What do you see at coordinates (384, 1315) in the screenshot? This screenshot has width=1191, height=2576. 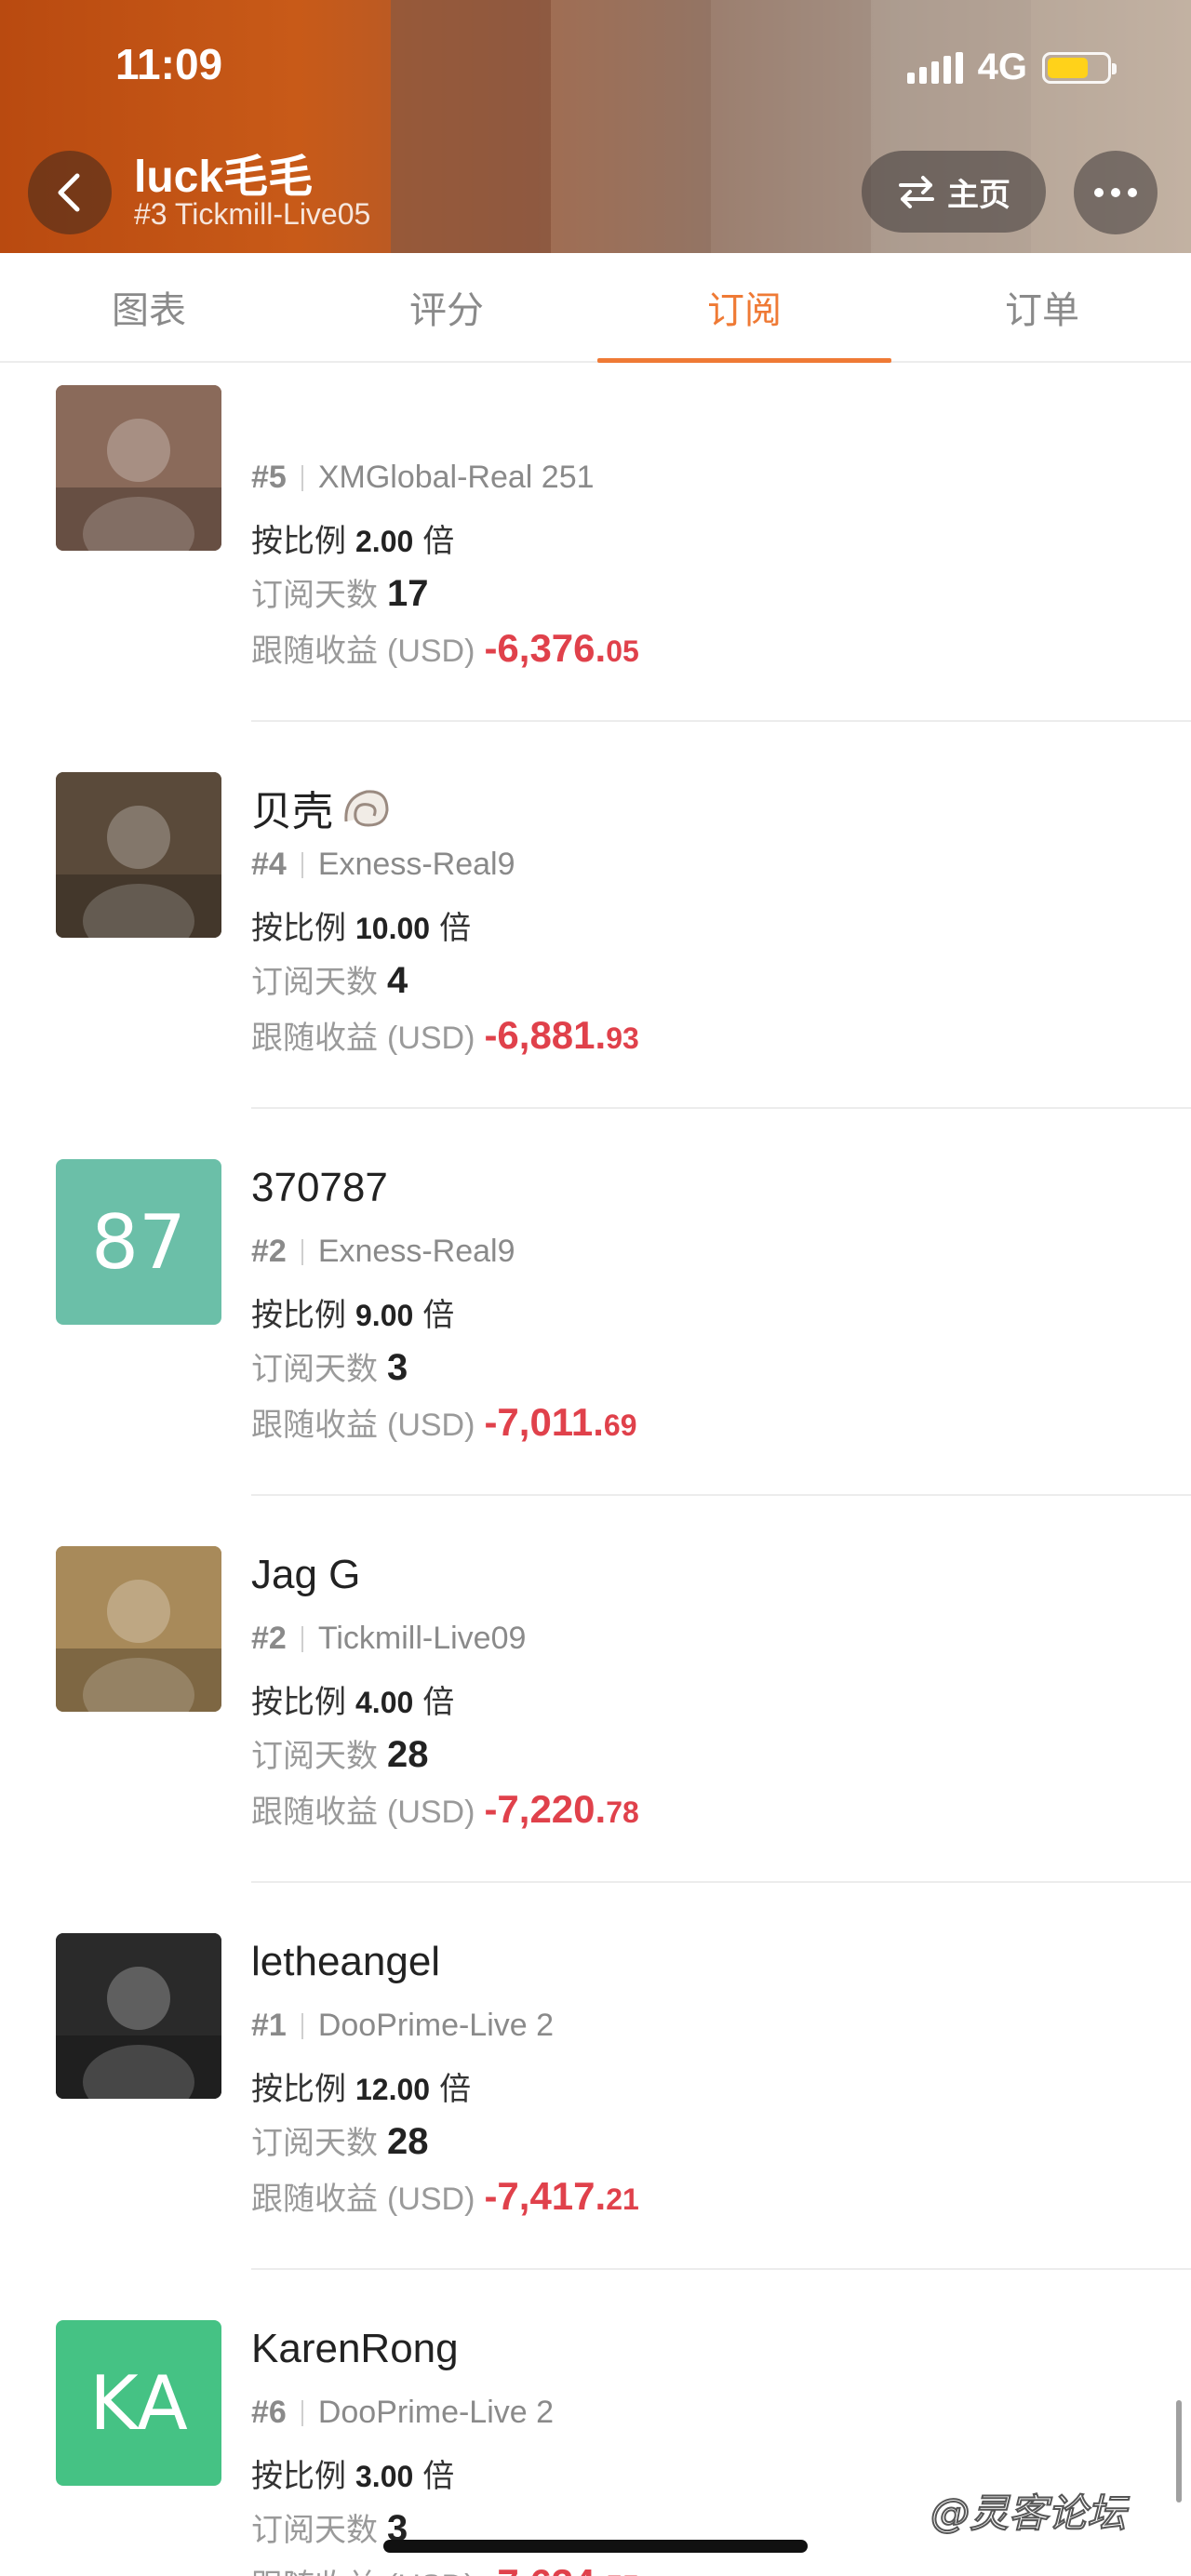 I see `ratio-value: 9.00` at bounding box center [384, 1315].